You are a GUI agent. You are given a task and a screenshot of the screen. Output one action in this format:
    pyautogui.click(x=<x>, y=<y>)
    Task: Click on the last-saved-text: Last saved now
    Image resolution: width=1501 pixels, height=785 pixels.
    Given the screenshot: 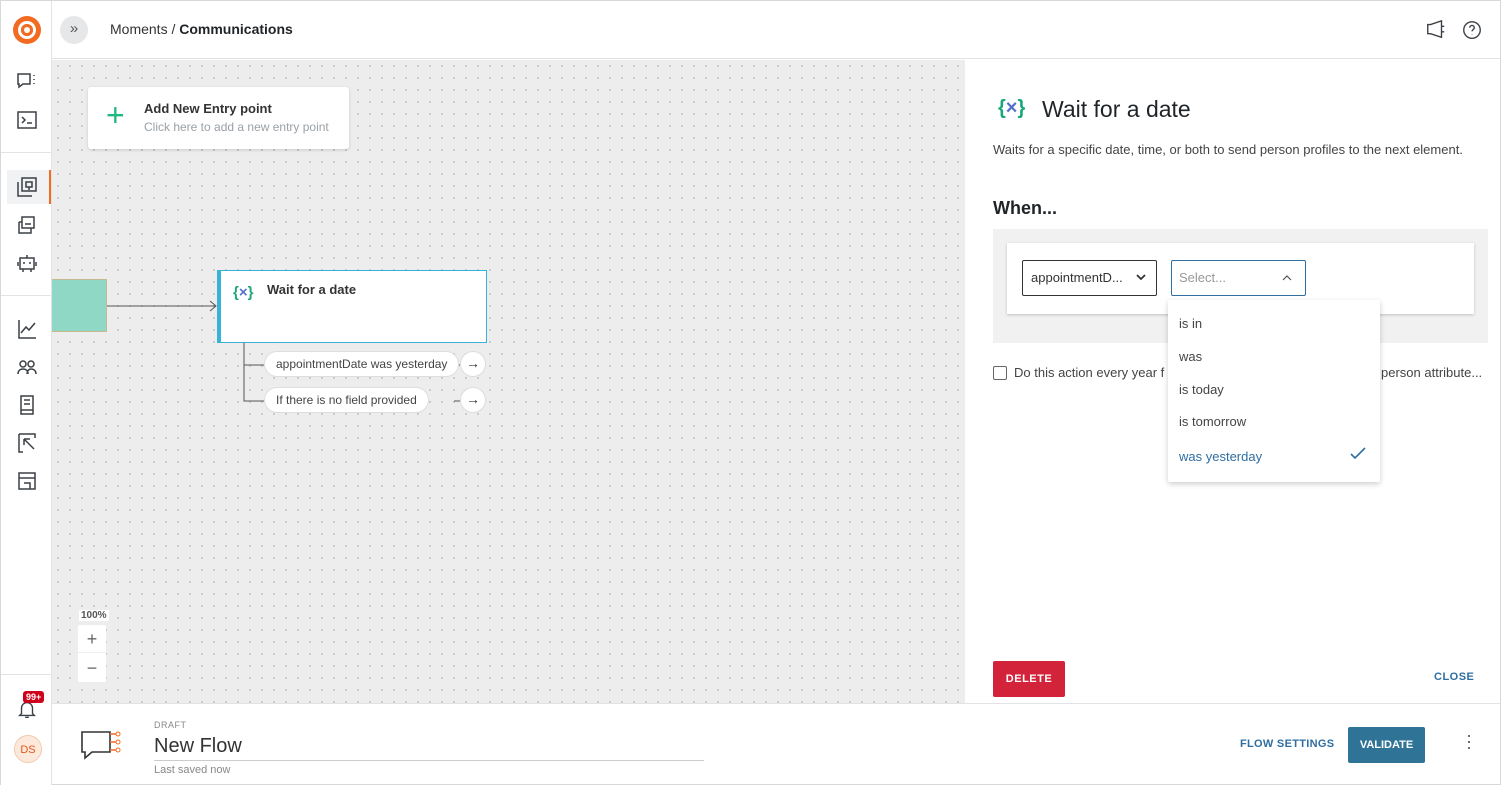 What is the action you would take?
    pyautogui.click(x=192, y=770)
    